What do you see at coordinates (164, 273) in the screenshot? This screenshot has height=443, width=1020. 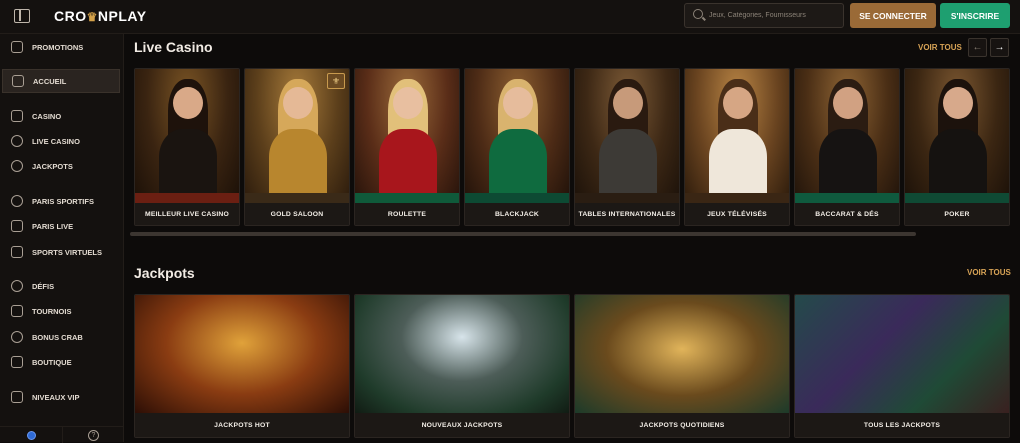 I see `jackpots-title: Jackpots` at bounding box center [164, 273].